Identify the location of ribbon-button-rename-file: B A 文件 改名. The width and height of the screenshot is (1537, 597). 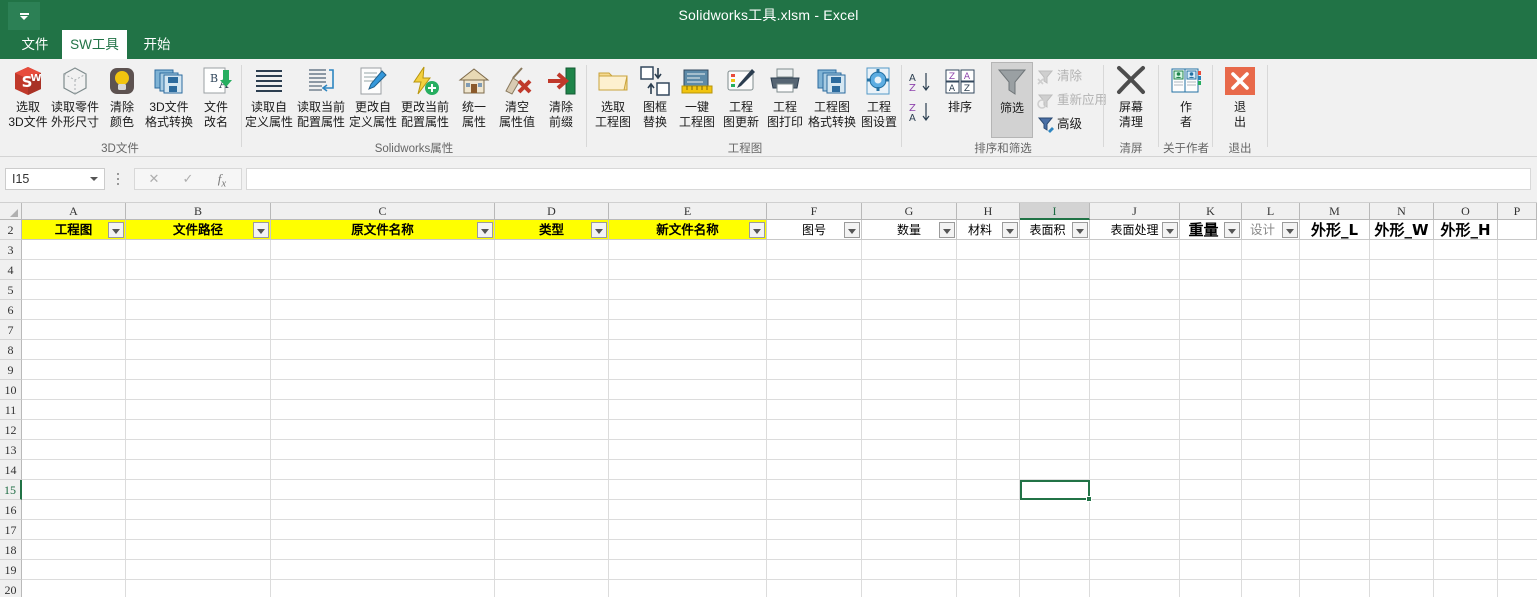
(216, 100).